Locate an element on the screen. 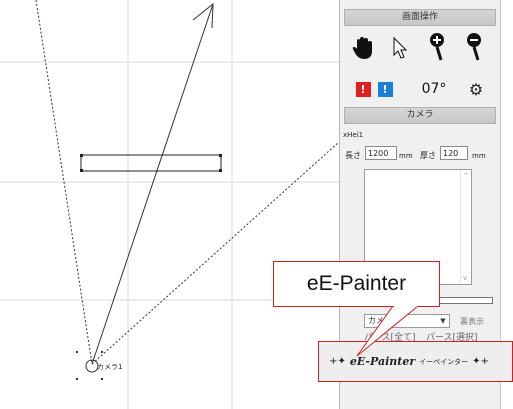 The width and height of the screenshot is (513, 409). zoom-out-button is located at coordinates (474, 47).